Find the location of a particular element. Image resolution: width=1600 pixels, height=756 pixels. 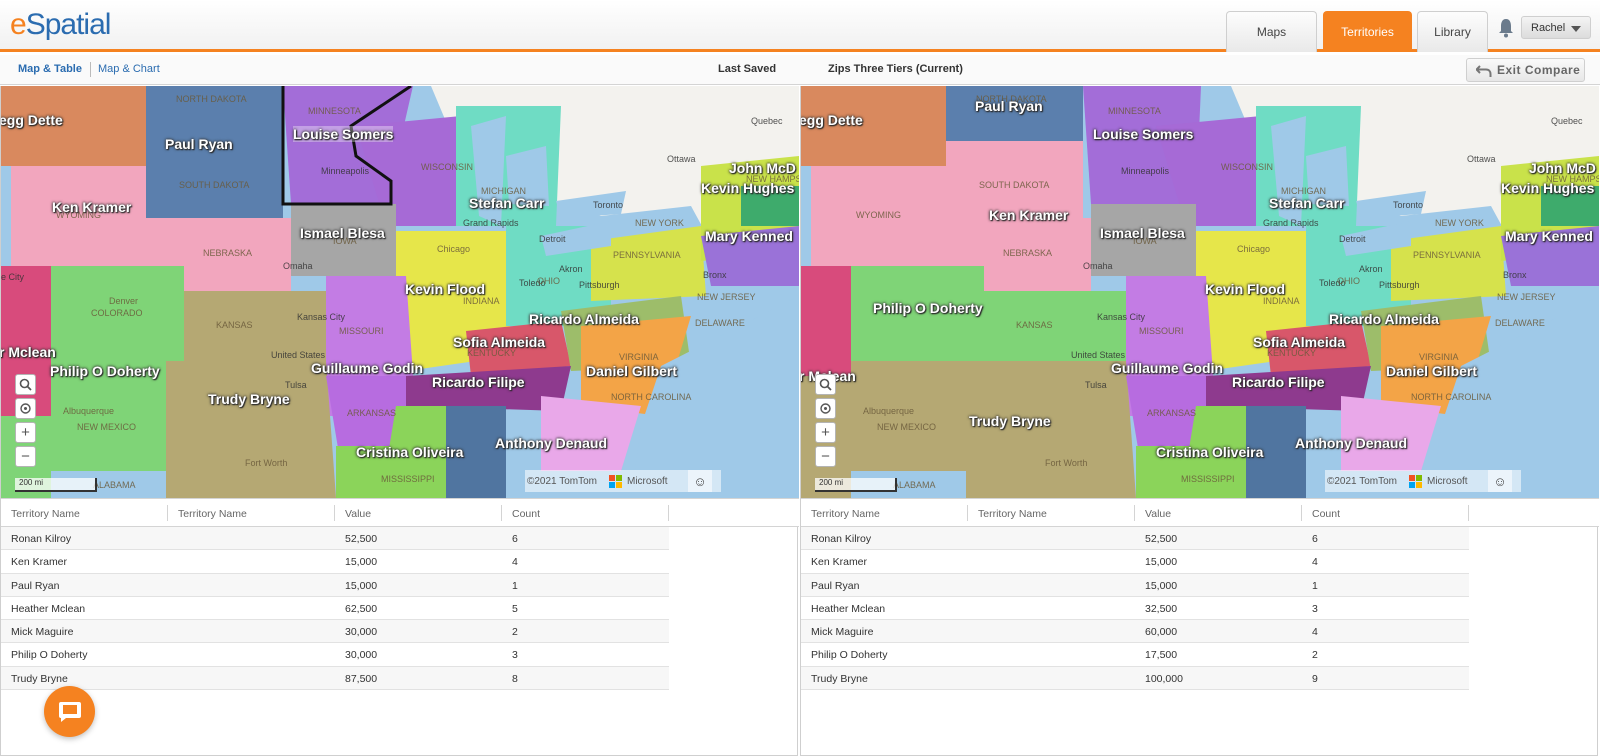

map-place-label: INDIANA is located at coordinates (481, 301).